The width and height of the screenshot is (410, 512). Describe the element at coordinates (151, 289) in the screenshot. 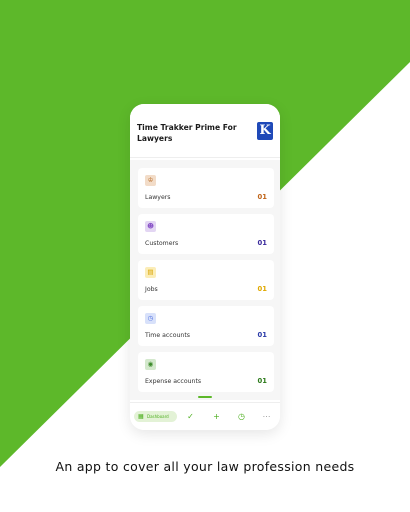

I see `card-label: Jobs` at that location.